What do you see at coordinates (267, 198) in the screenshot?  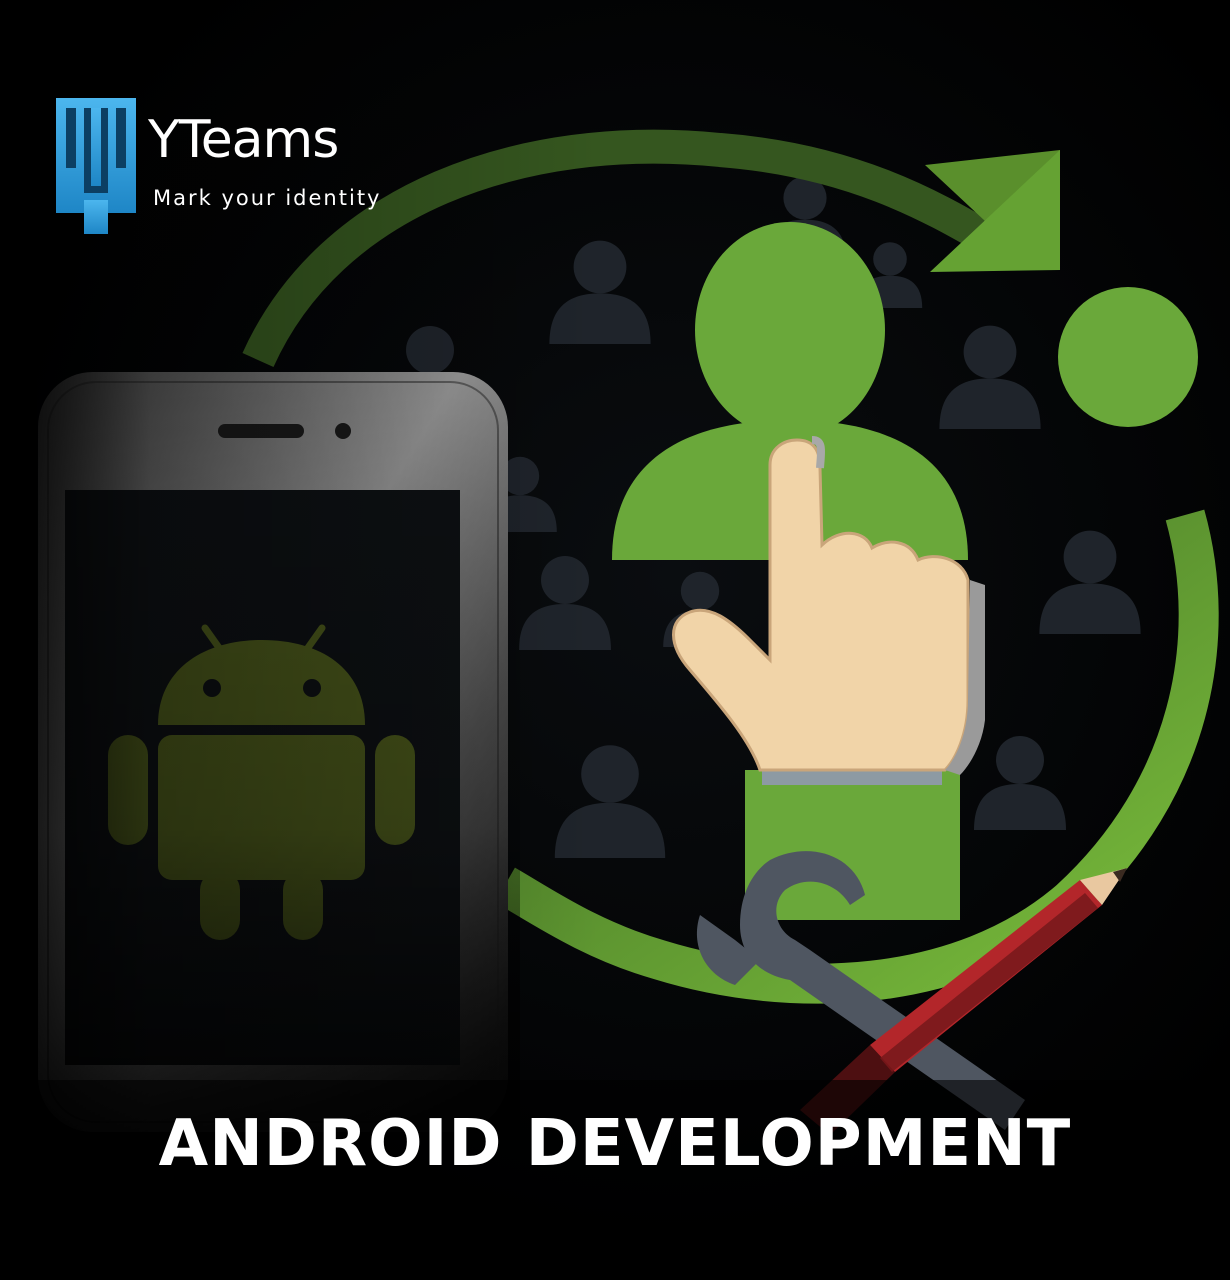 I see `brand-tagline: Mark your identity` at bounding box center [267, 198].